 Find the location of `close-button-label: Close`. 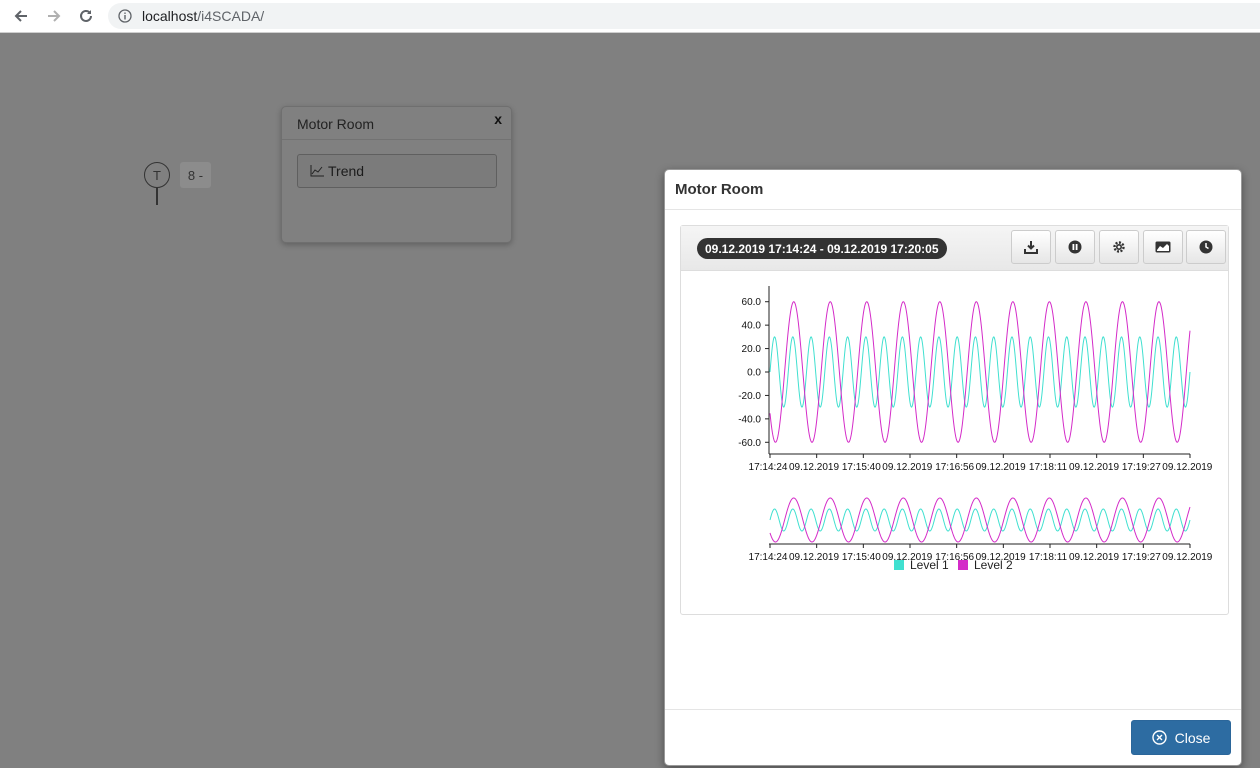

close-button-label: Close is located at coordinates (1192, 737).